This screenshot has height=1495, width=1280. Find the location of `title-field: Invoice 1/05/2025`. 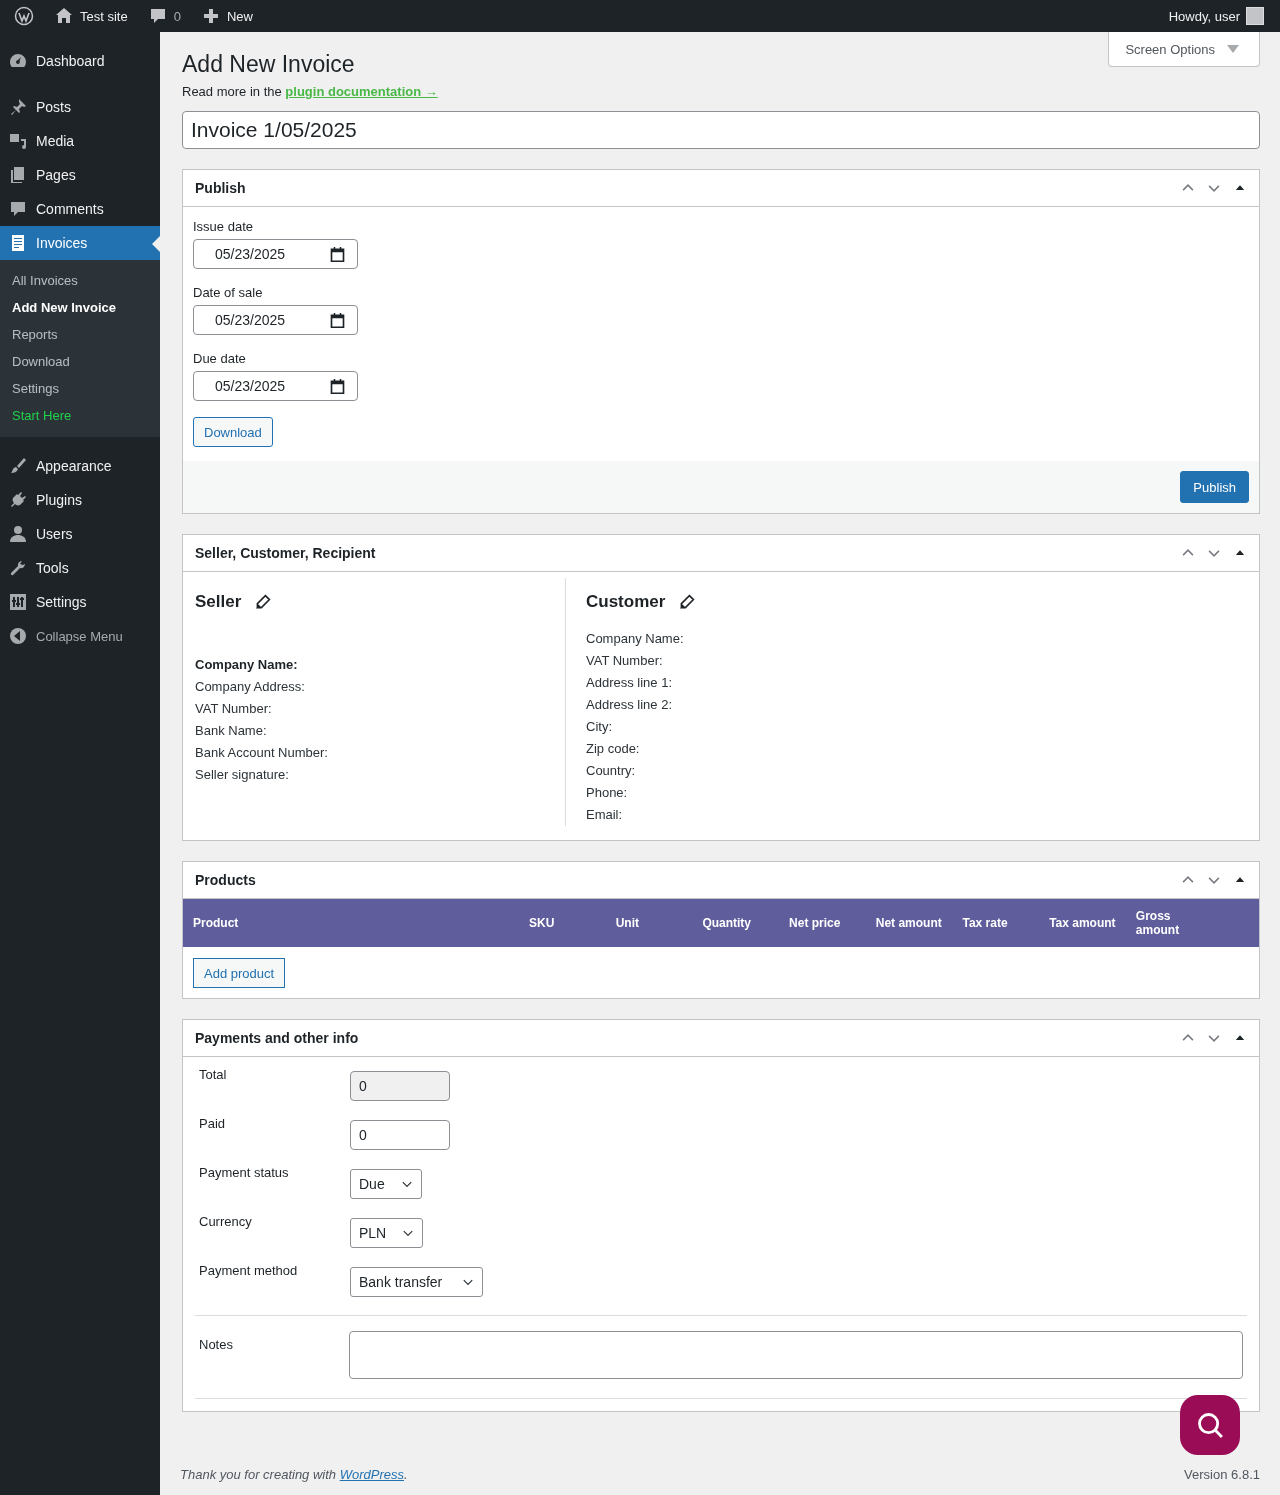

title-field: Invoice 1/05/2025 is located at coordinates (721, 130).